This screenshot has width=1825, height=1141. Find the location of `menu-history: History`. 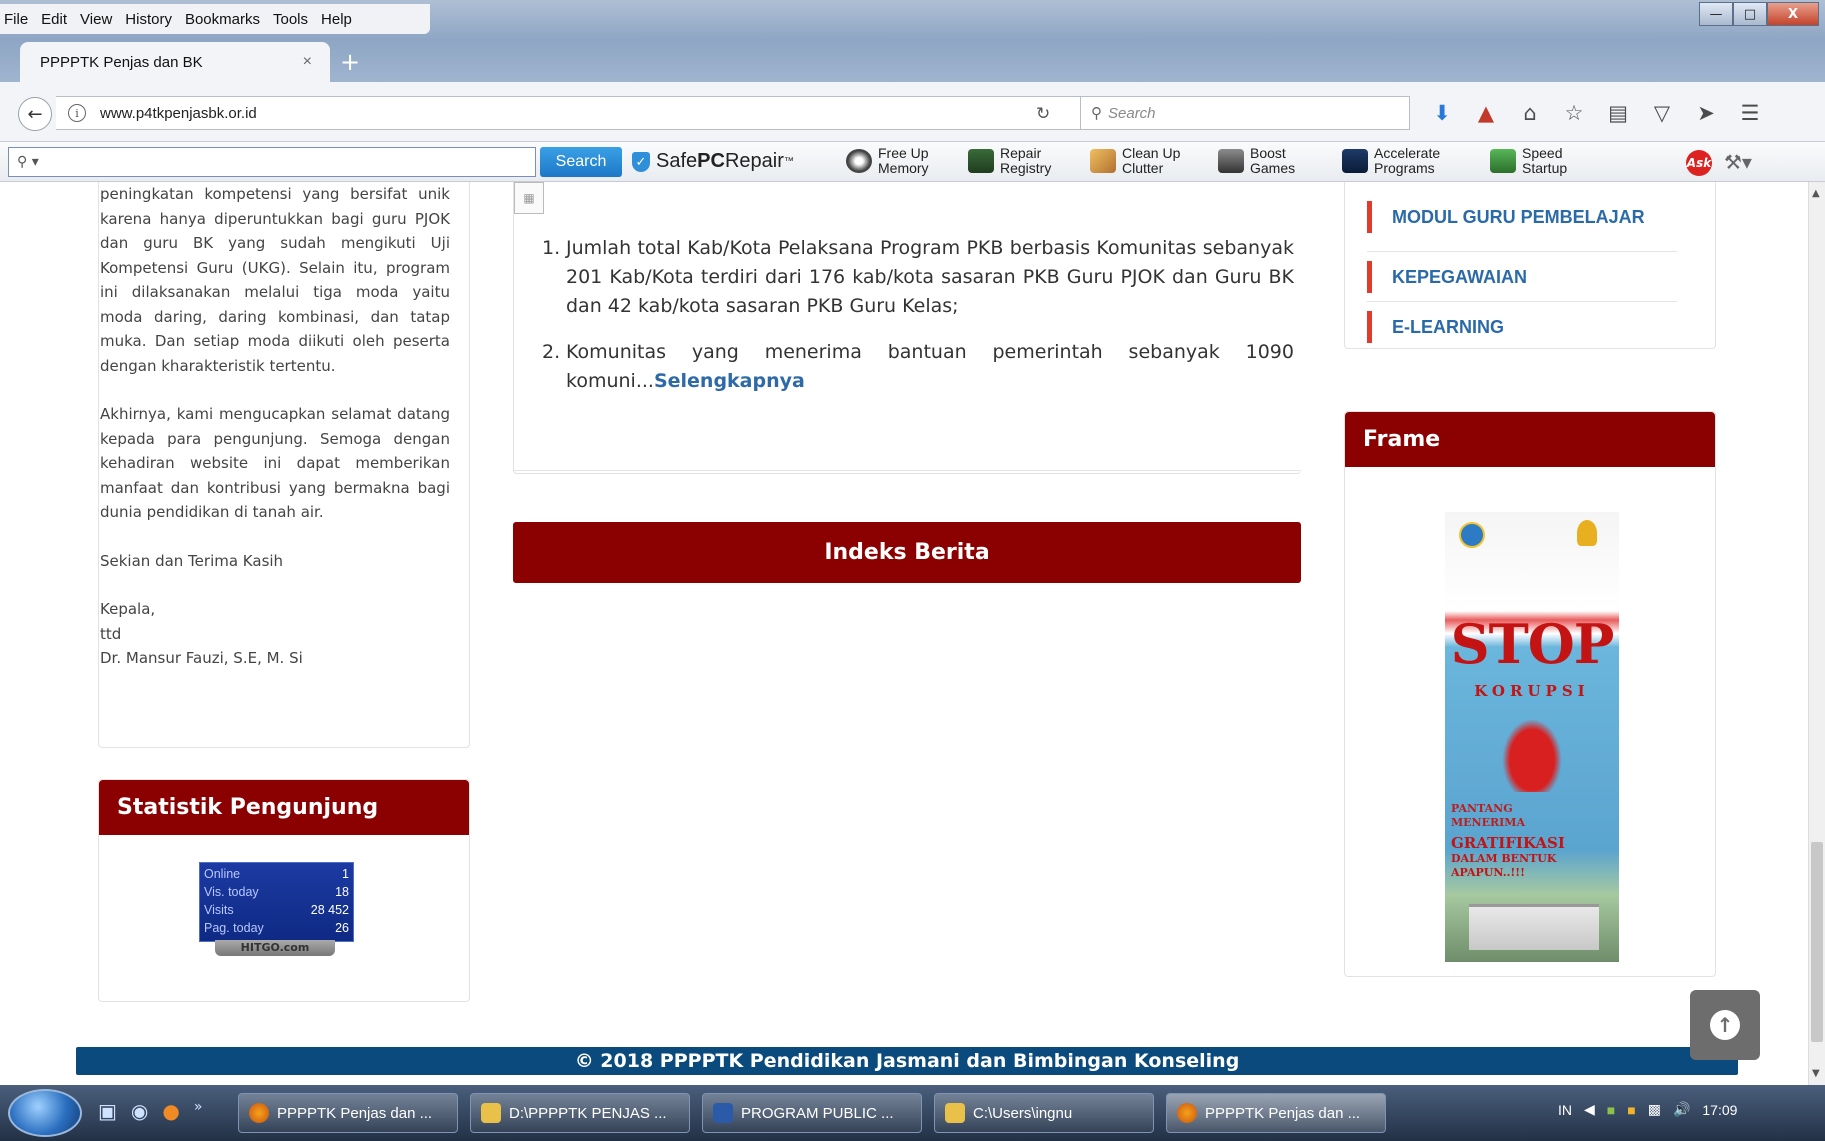

menu-history: History is located at coordinates (148, 19).